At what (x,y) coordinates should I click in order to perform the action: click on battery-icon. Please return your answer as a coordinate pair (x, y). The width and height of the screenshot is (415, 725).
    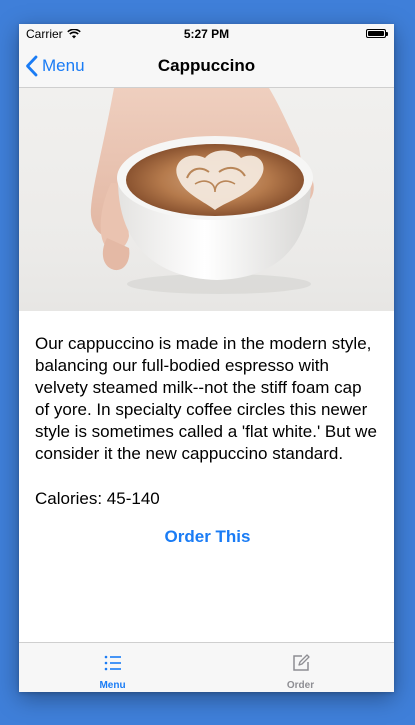
    Looking at the image, I should click on (377, 33).